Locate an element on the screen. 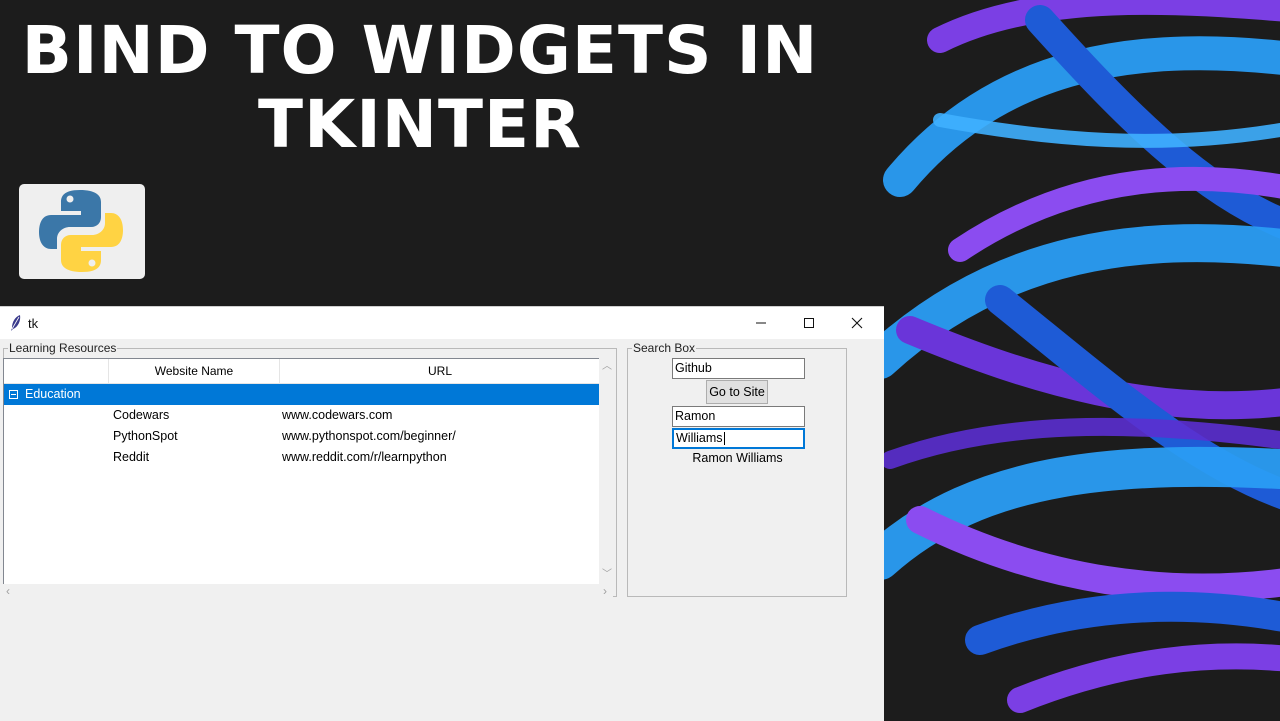 The width and height of the screenshot is (1280, 721). vertical-scrollbar: ︿ ﹀ is located at coordinates (606, 471).